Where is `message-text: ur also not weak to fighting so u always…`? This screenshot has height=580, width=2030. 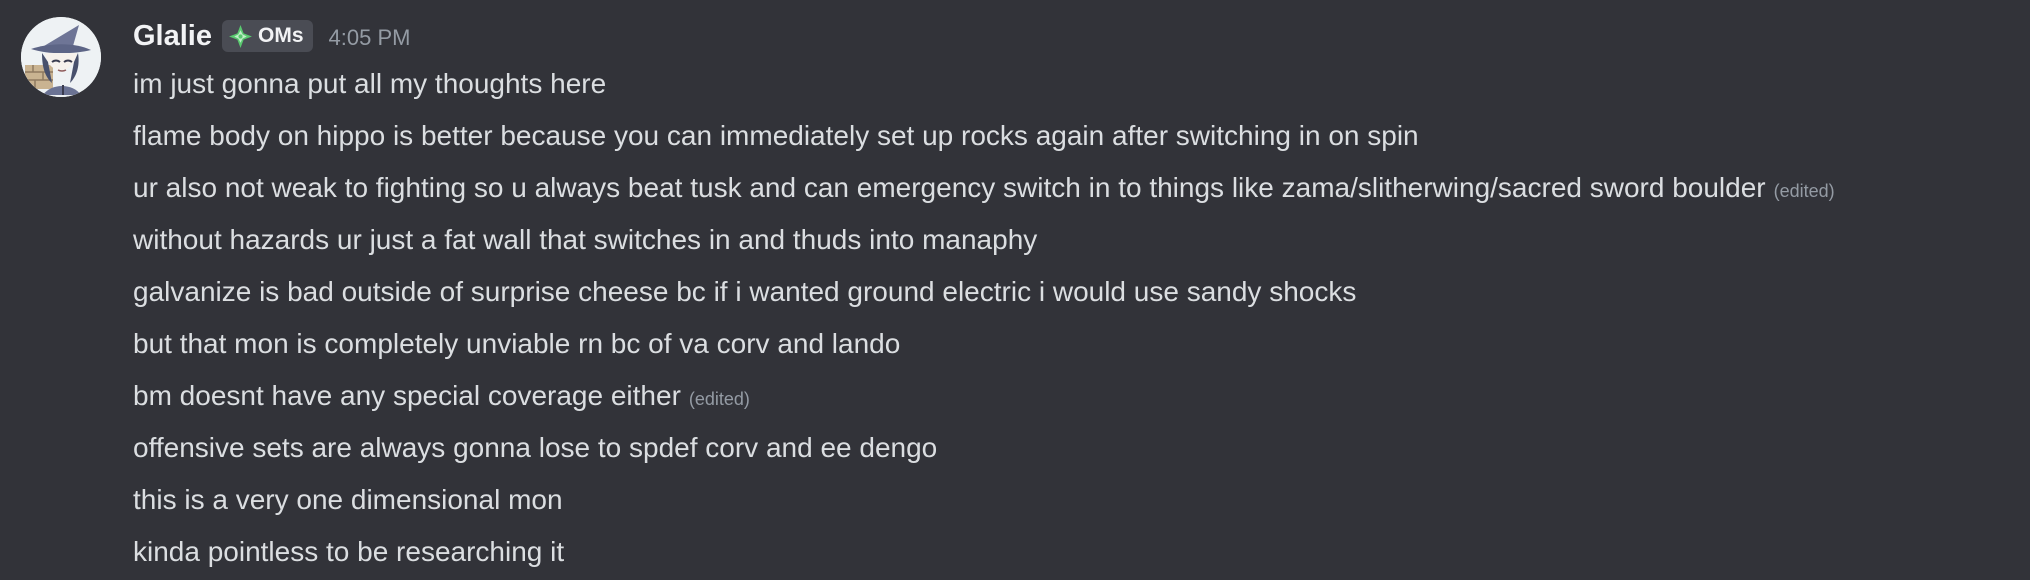
message-text: ur also not weak to fighting so u always… is located at coordinates (949, 187).